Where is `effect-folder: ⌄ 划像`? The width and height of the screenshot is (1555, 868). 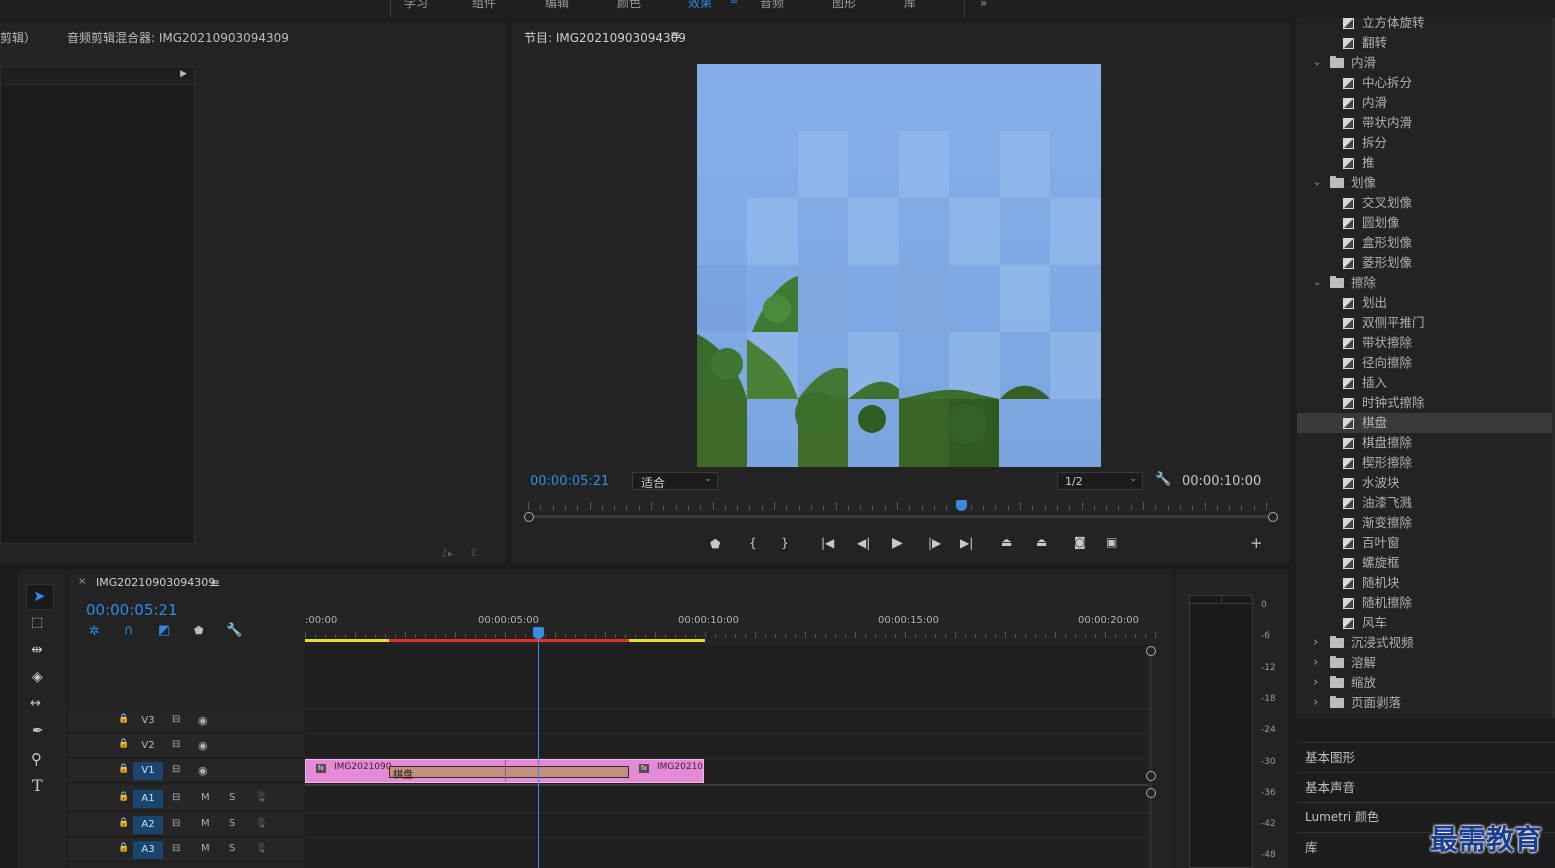
effect-folder: ⌄ 划像 is located at coordinates (1426, 183).